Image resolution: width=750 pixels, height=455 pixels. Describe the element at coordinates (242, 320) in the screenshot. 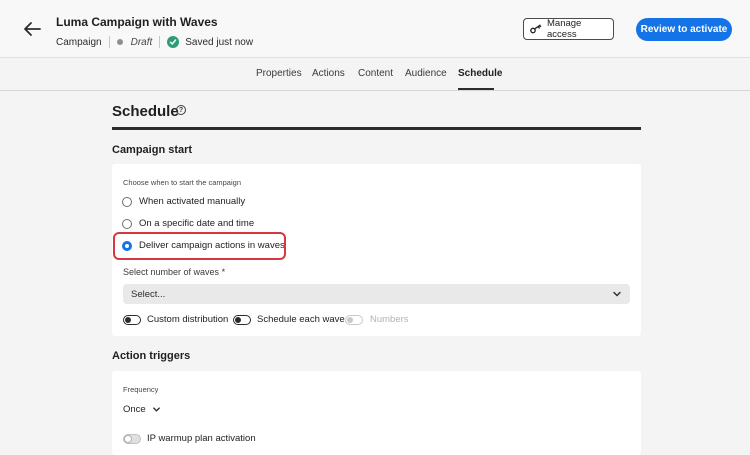

I see `schedule-each-wave-toggle` at that location.